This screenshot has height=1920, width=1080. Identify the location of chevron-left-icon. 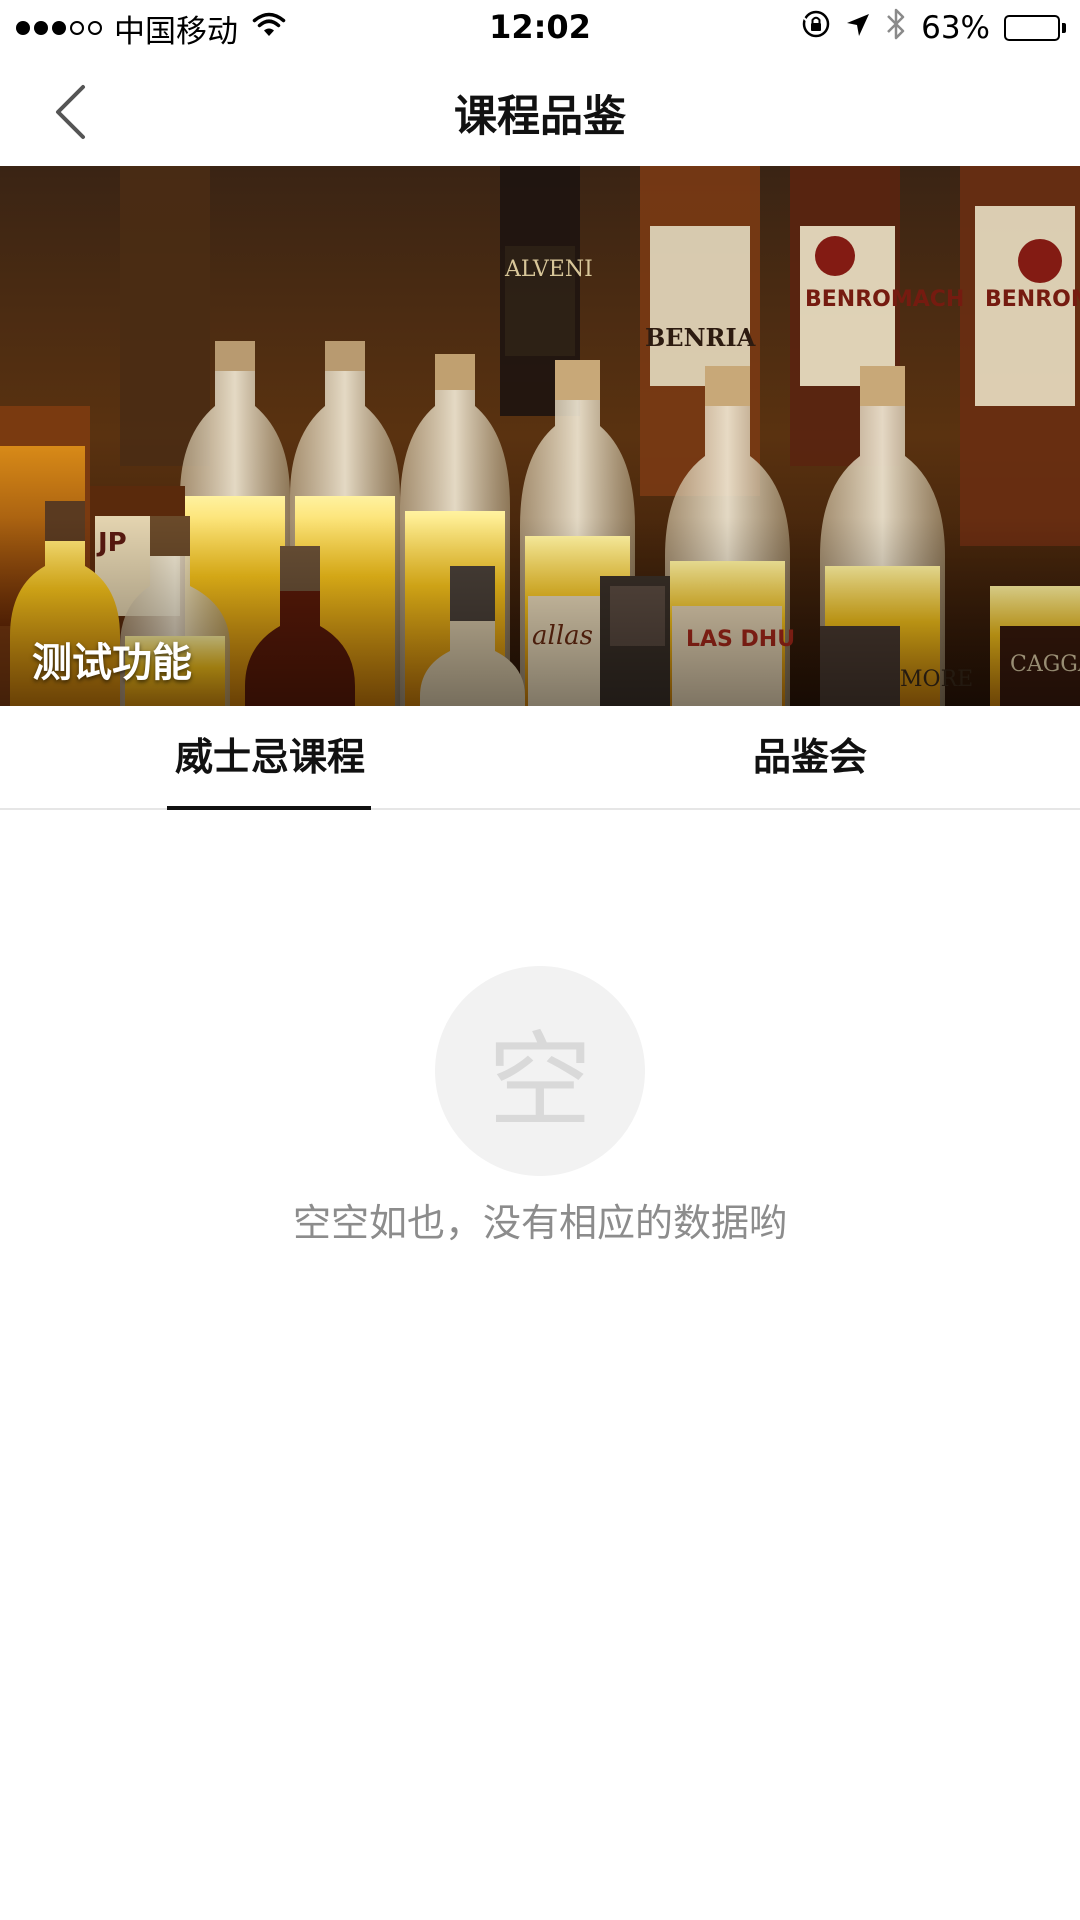
(70, 112).